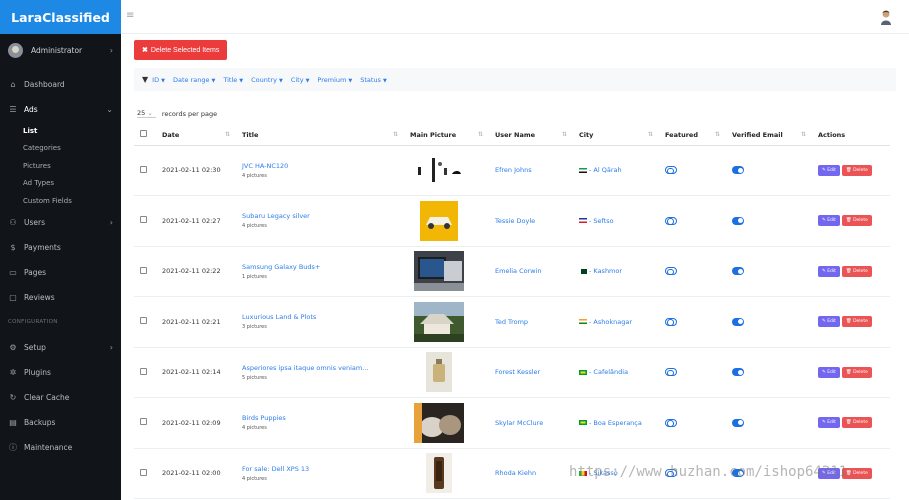 This screenshot has height=500, width=909. Describe the element at coordinates (323, 317) in the screenshot. I see `ad-title-link: Luxurious Land & Plots` at that location.